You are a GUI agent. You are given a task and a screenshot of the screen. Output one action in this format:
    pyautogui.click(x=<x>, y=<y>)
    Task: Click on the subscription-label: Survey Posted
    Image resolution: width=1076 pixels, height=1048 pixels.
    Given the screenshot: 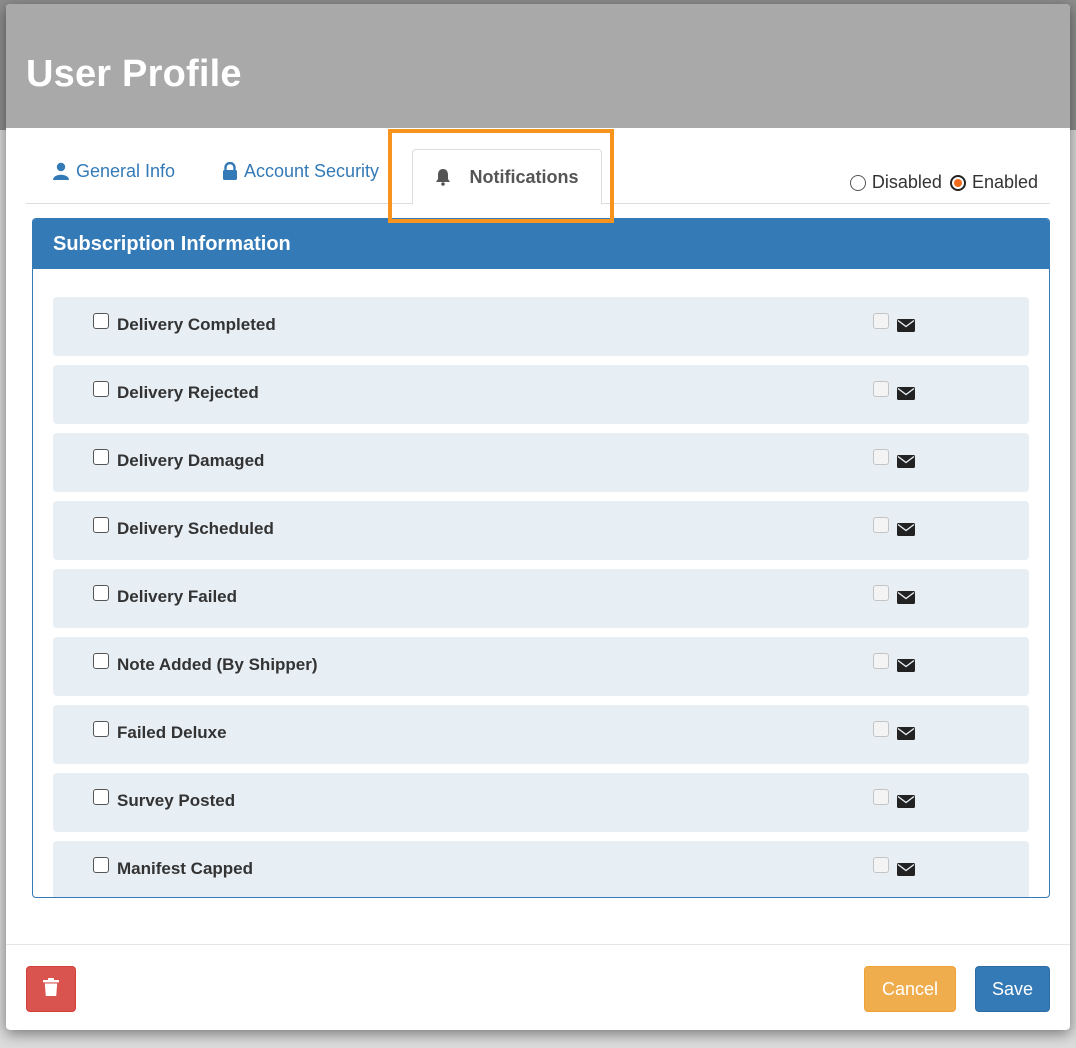 What is the action you would take?
    pyautogui.click(x=176, y=800)
    